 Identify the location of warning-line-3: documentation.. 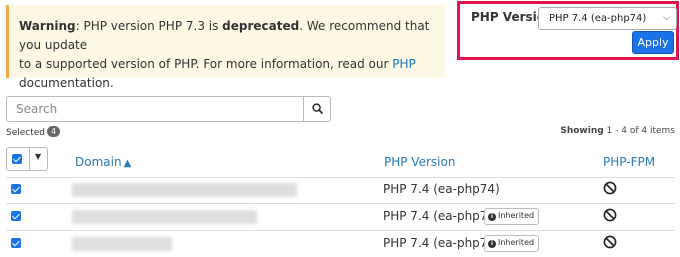
(66, 83).